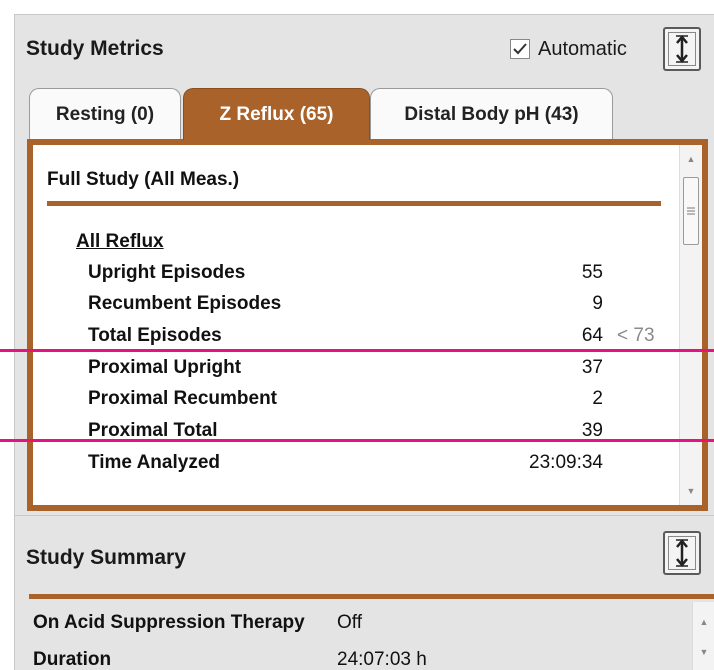  I want to click on summary-value: 24:07:03 h, so click(382, 659).